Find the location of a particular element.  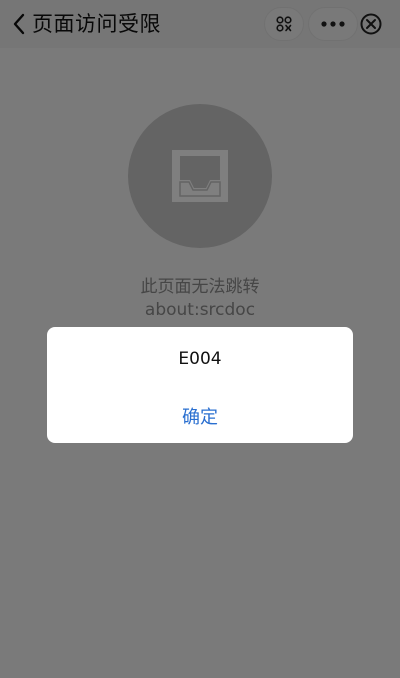

confirm-button: 确定 is located at coordinates (200, 418).